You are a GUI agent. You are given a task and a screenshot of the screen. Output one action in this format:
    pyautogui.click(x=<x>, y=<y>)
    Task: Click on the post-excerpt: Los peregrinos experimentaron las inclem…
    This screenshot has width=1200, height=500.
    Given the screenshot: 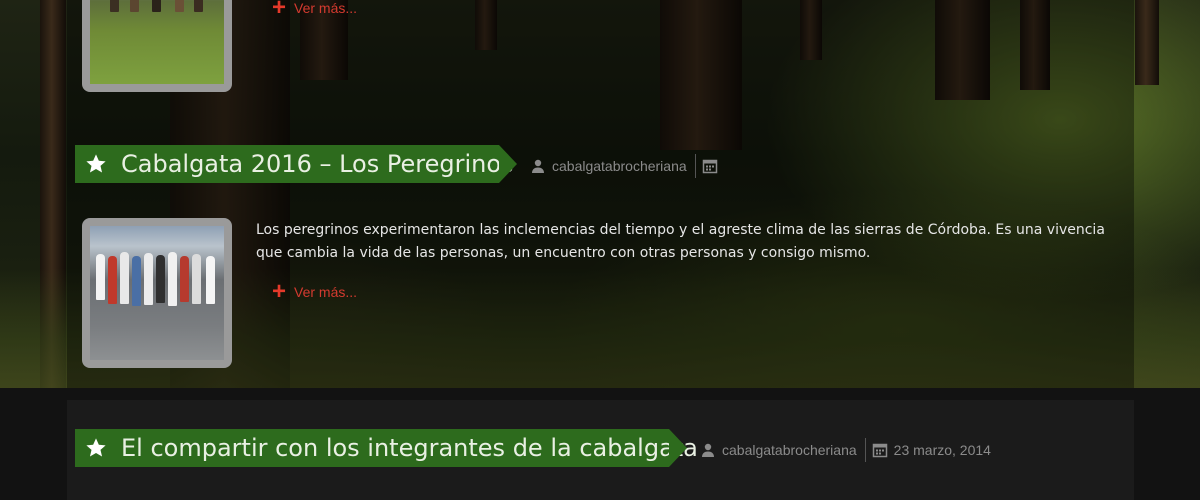 What is the action you would take?
    pyautogui.click(x=680, y=241)
    